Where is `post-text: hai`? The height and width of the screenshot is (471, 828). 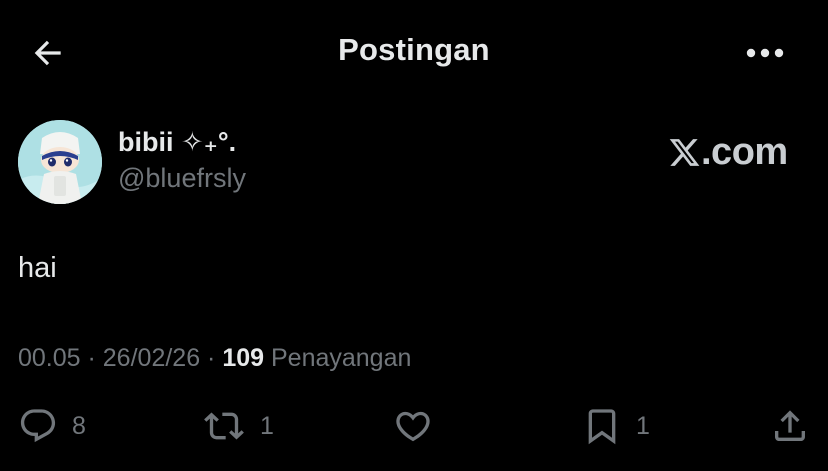
post-text: hai is located at coordinates (37, 268).